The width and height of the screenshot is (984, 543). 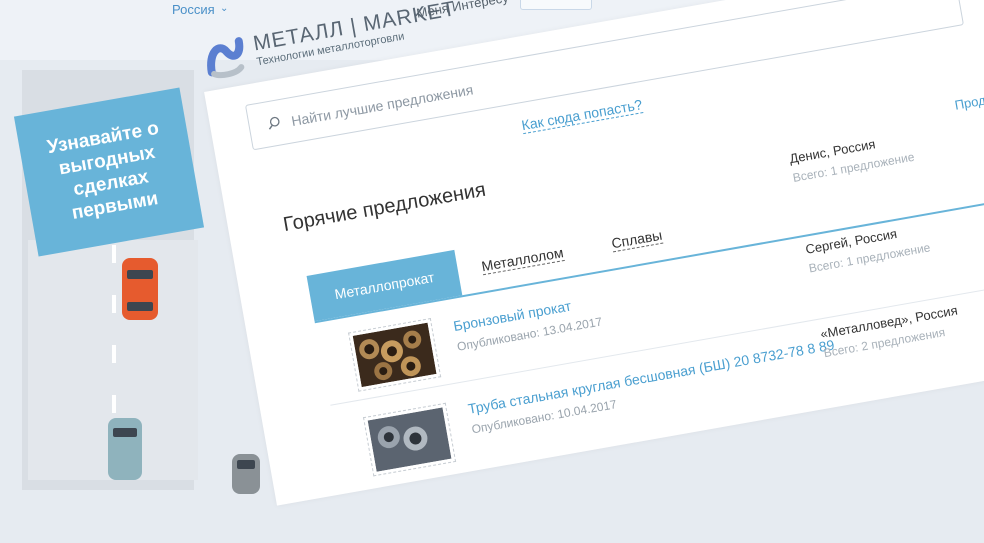 I want to click on steel-pipes-image, so click(x=409, y=439).